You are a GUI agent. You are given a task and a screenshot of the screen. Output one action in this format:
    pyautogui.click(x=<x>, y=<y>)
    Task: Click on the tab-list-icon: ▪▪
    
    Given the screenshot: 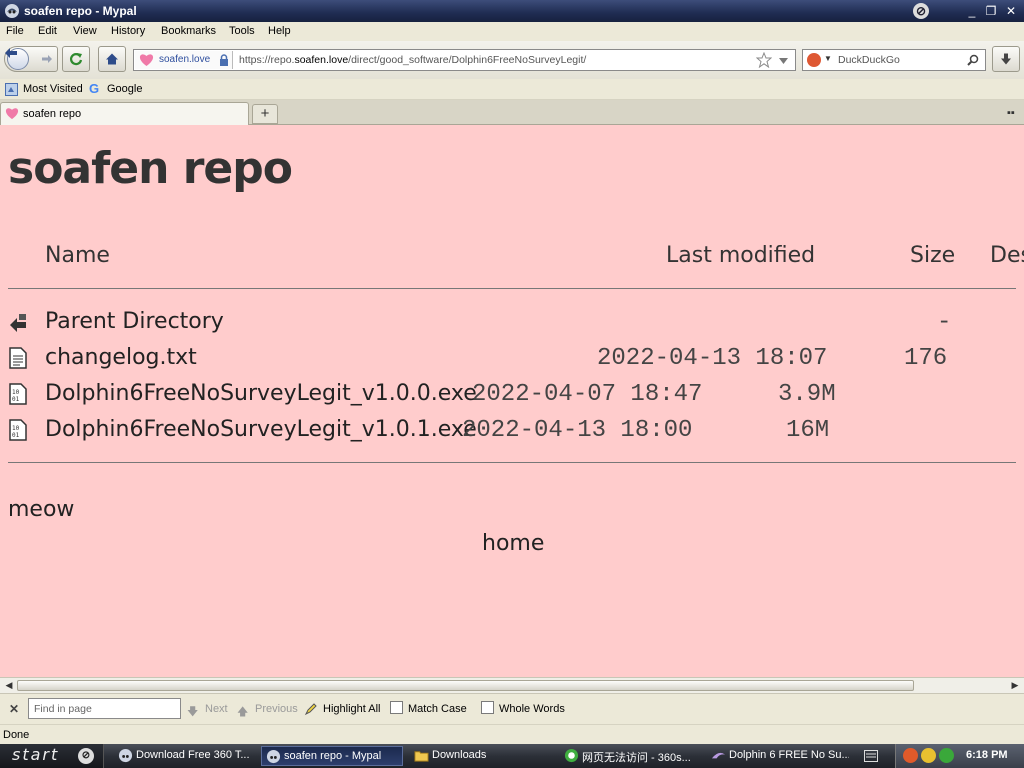 What is the action you would take?
    pyautogui.click(x=1011, y=113)
    